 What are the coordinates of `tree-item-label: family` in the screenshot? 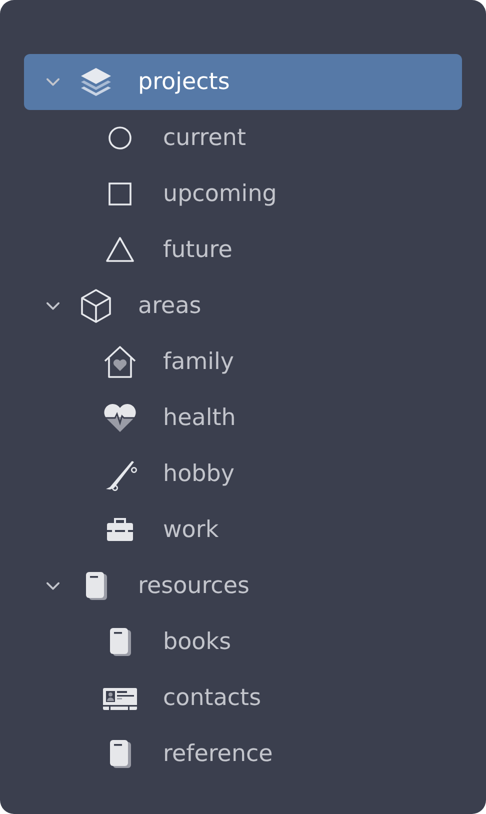 It's located at (198, 362).